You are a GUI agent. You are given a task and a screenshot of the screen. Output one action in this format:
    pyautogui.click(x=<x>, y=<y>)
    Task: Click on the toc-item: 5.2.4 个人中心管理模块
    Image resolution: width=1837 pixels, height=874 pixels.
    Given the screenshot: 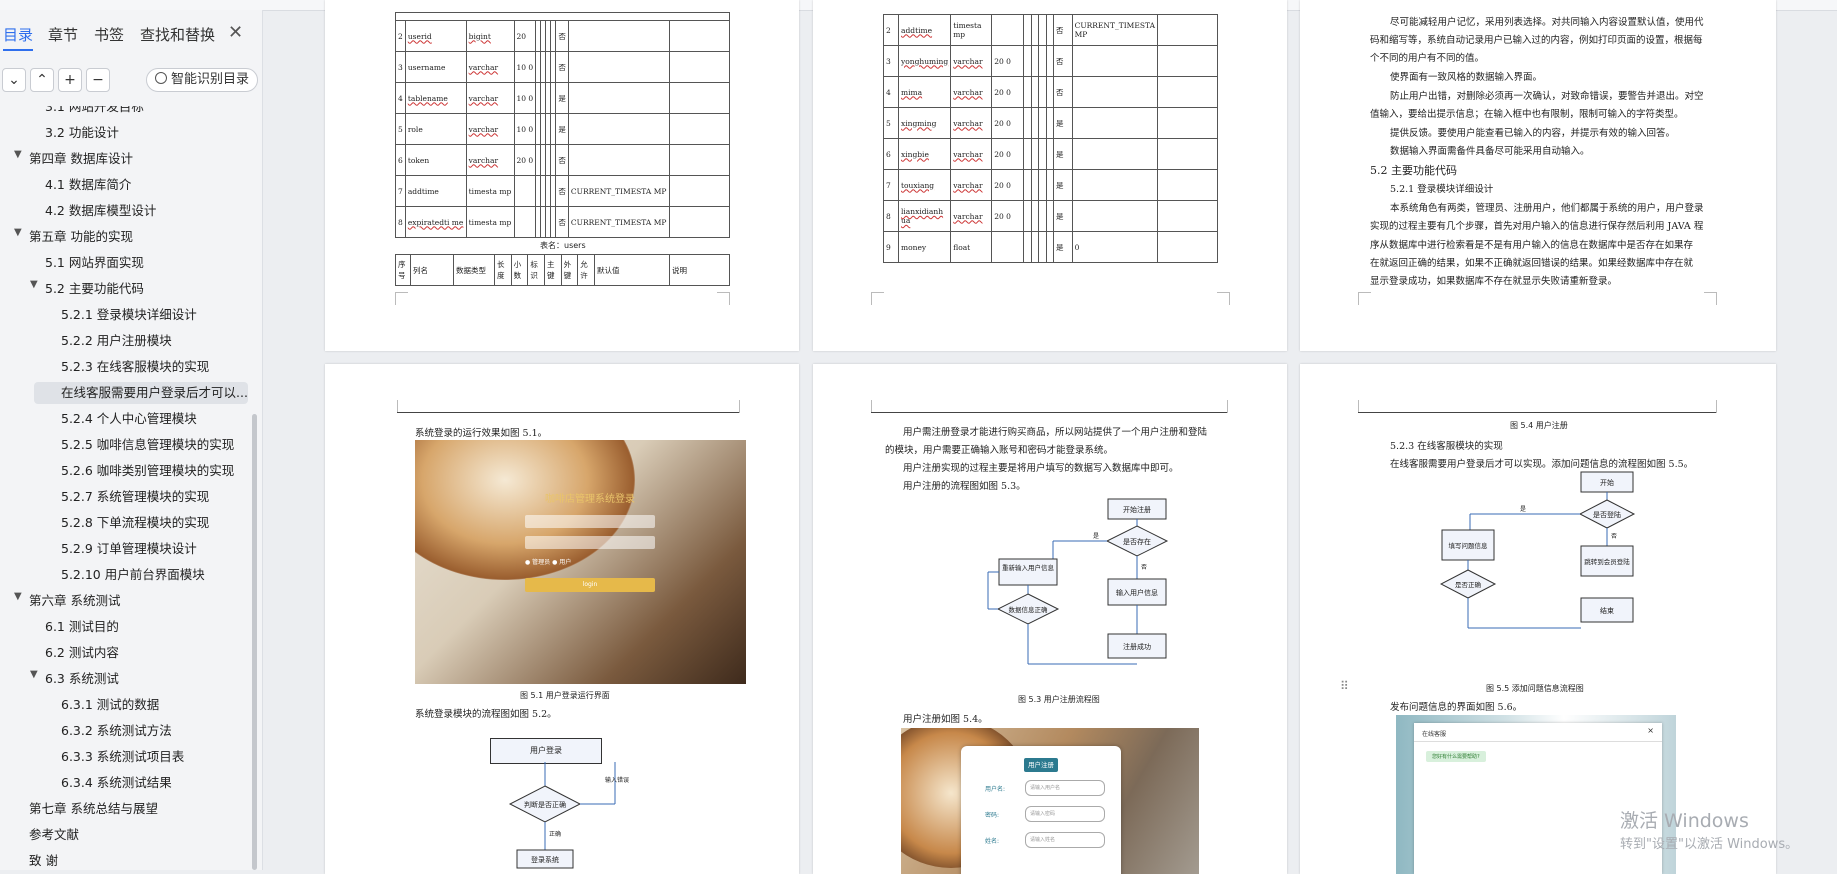 What is the action you would take?
    pyautogui.click(x=129, y=419)
    